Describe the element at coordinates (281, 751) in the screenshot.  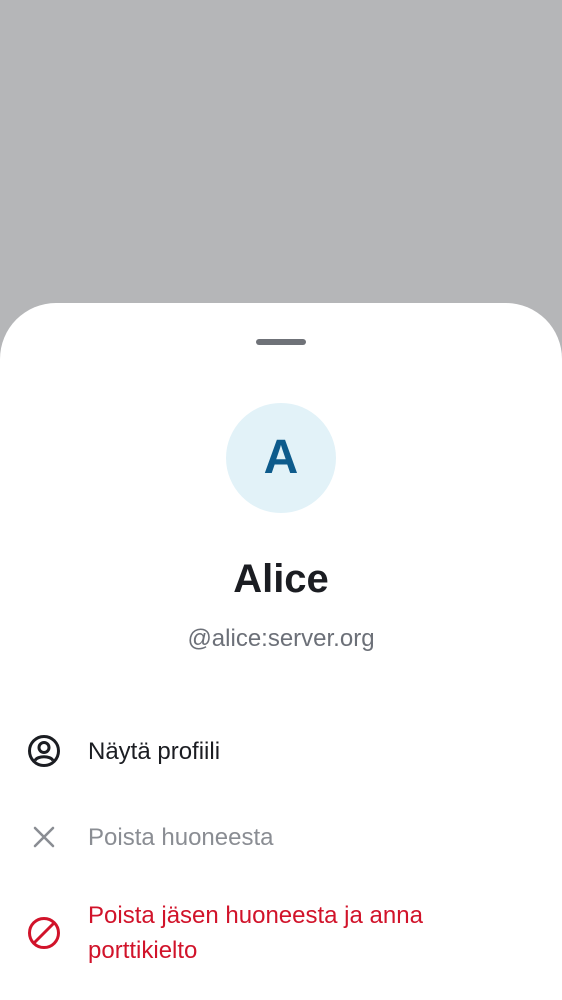
I see `view-profile-button: Näytä profiili` at that location.